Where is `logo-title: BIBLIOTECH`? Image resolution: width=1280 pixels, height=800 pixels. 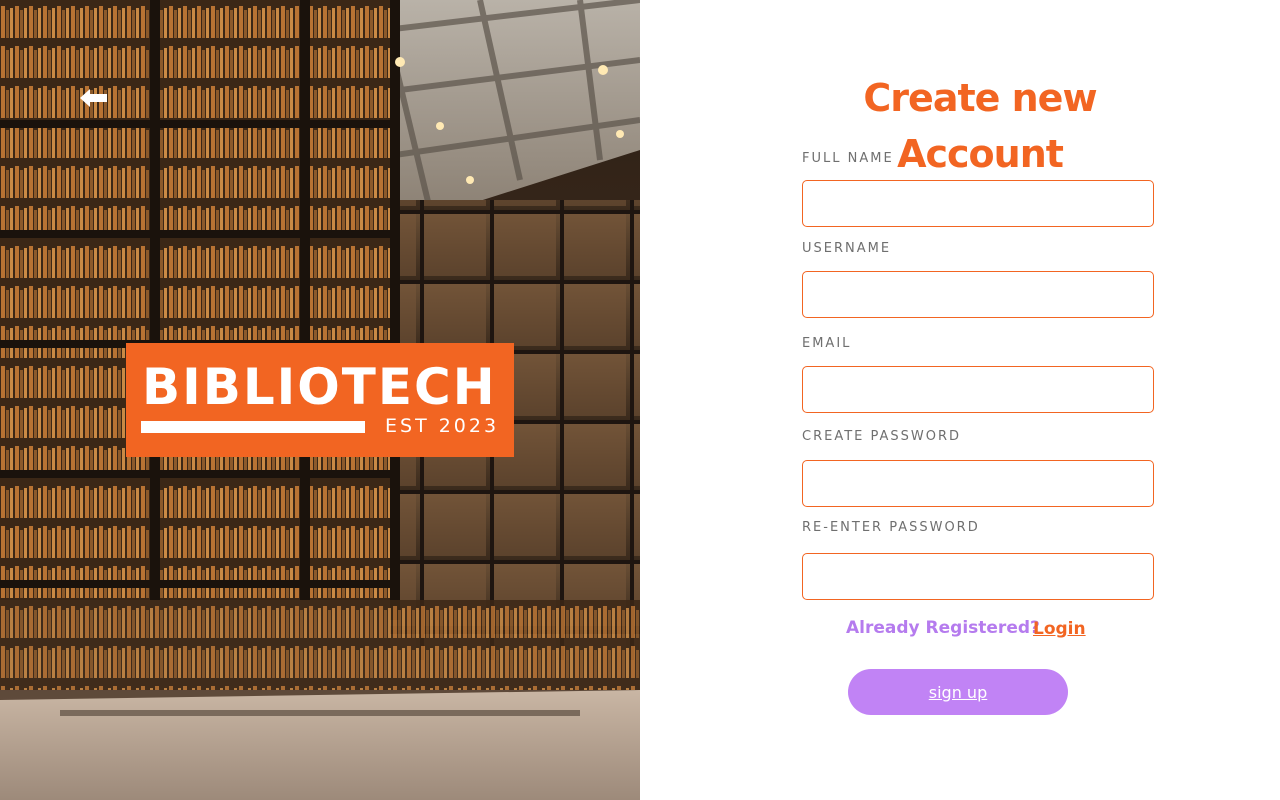 logo-title: BIBLIOTECH is located at coordinates (319, 387).